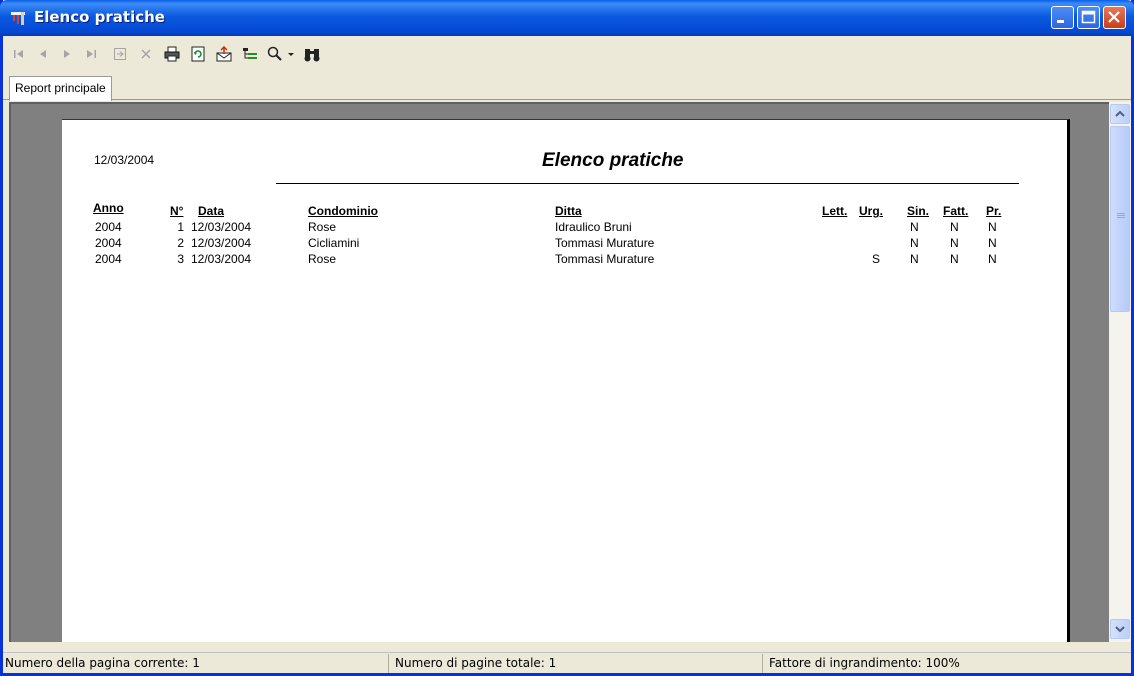 The height and width of the screenshot is (676, 1134). I want to click on prev-page-button, so click(43, 54).